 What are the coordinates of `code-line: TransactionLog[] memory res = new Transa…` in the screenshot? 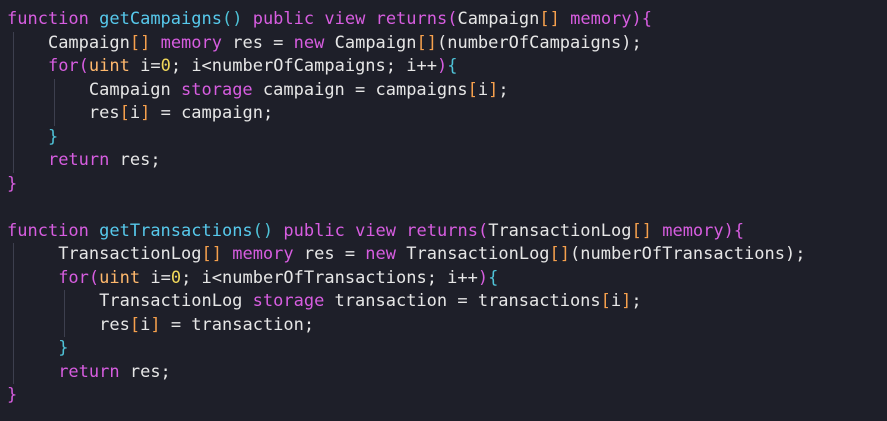 It's located at (447, 255).